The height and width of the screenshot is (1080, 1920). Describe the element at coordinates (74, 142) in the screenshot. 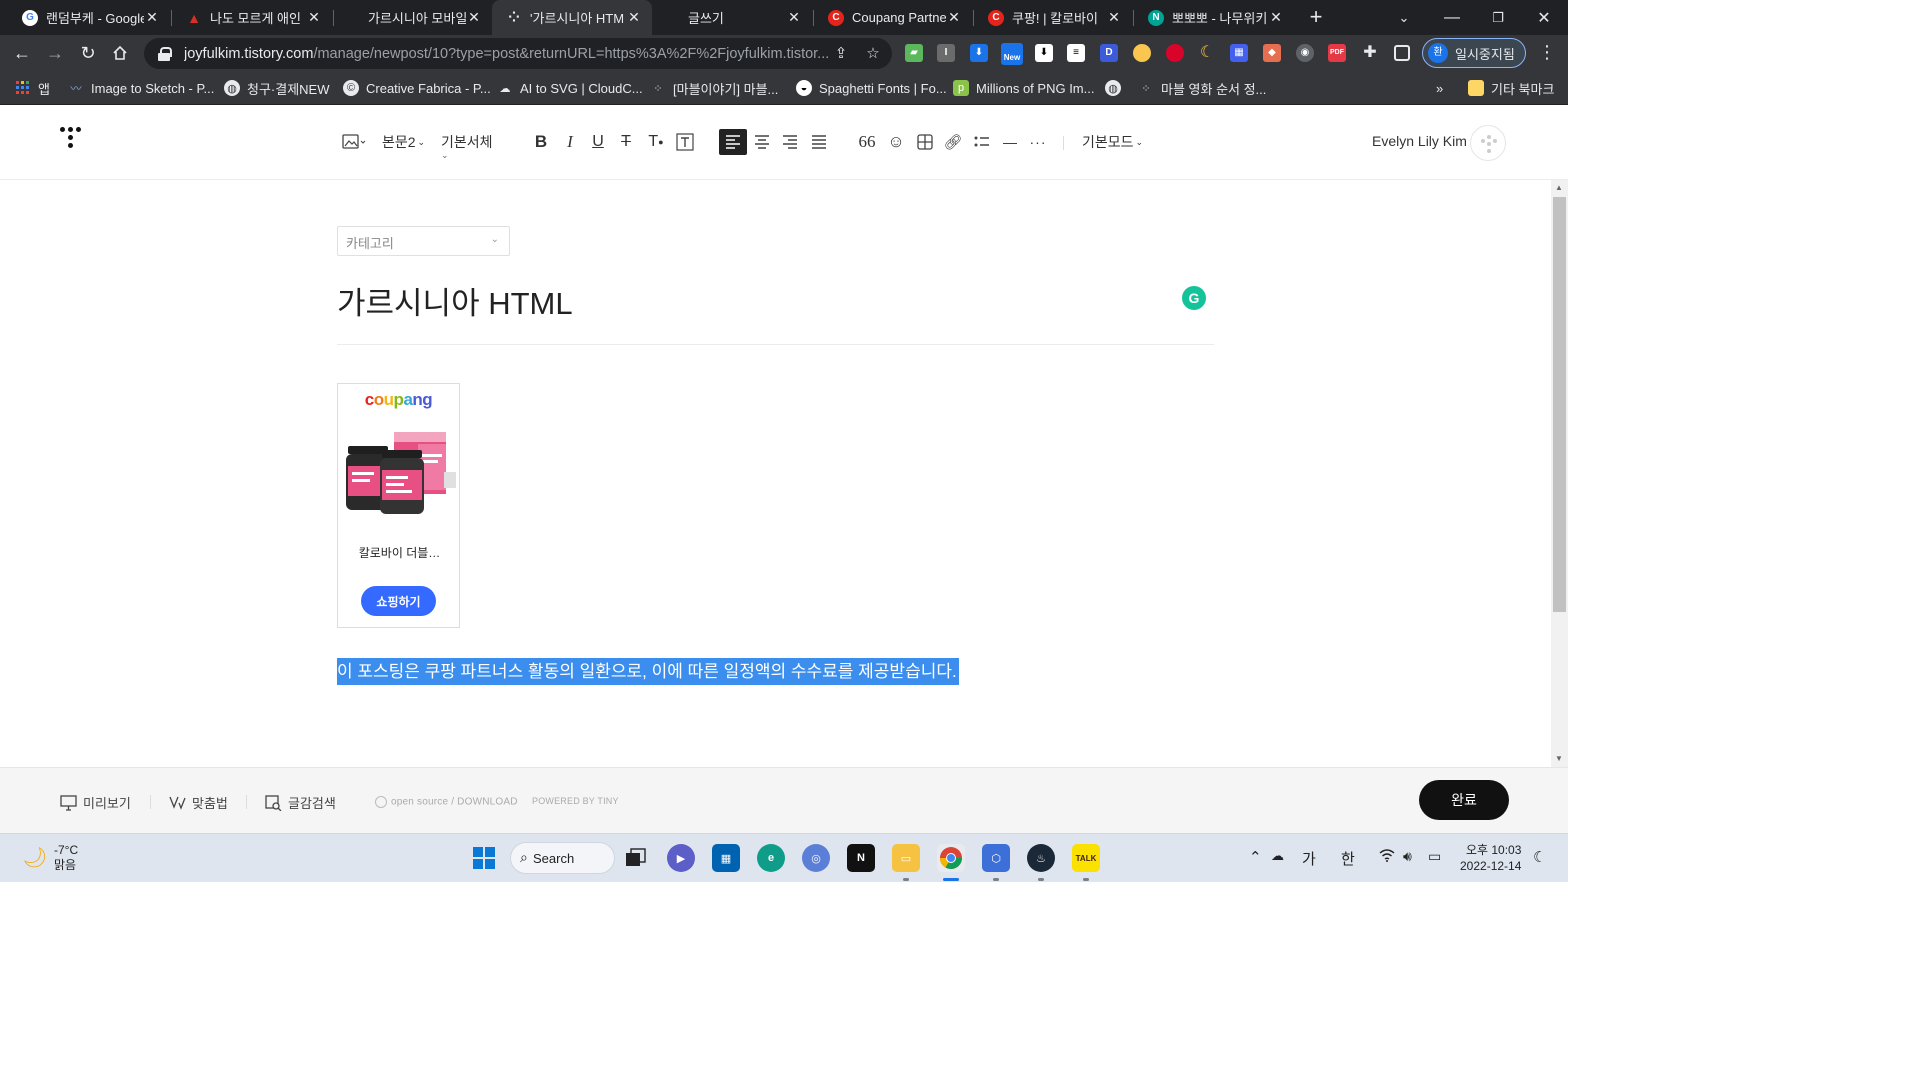

I see `tistory-logo-icon` at that location.